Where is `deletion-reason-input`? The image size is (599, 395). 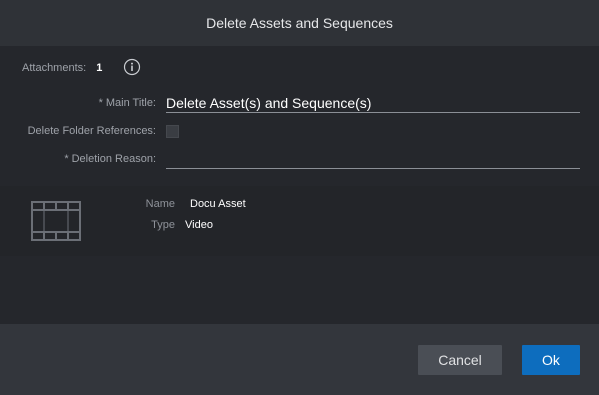 deletion-reason-input is located at coordinates (373, 160).